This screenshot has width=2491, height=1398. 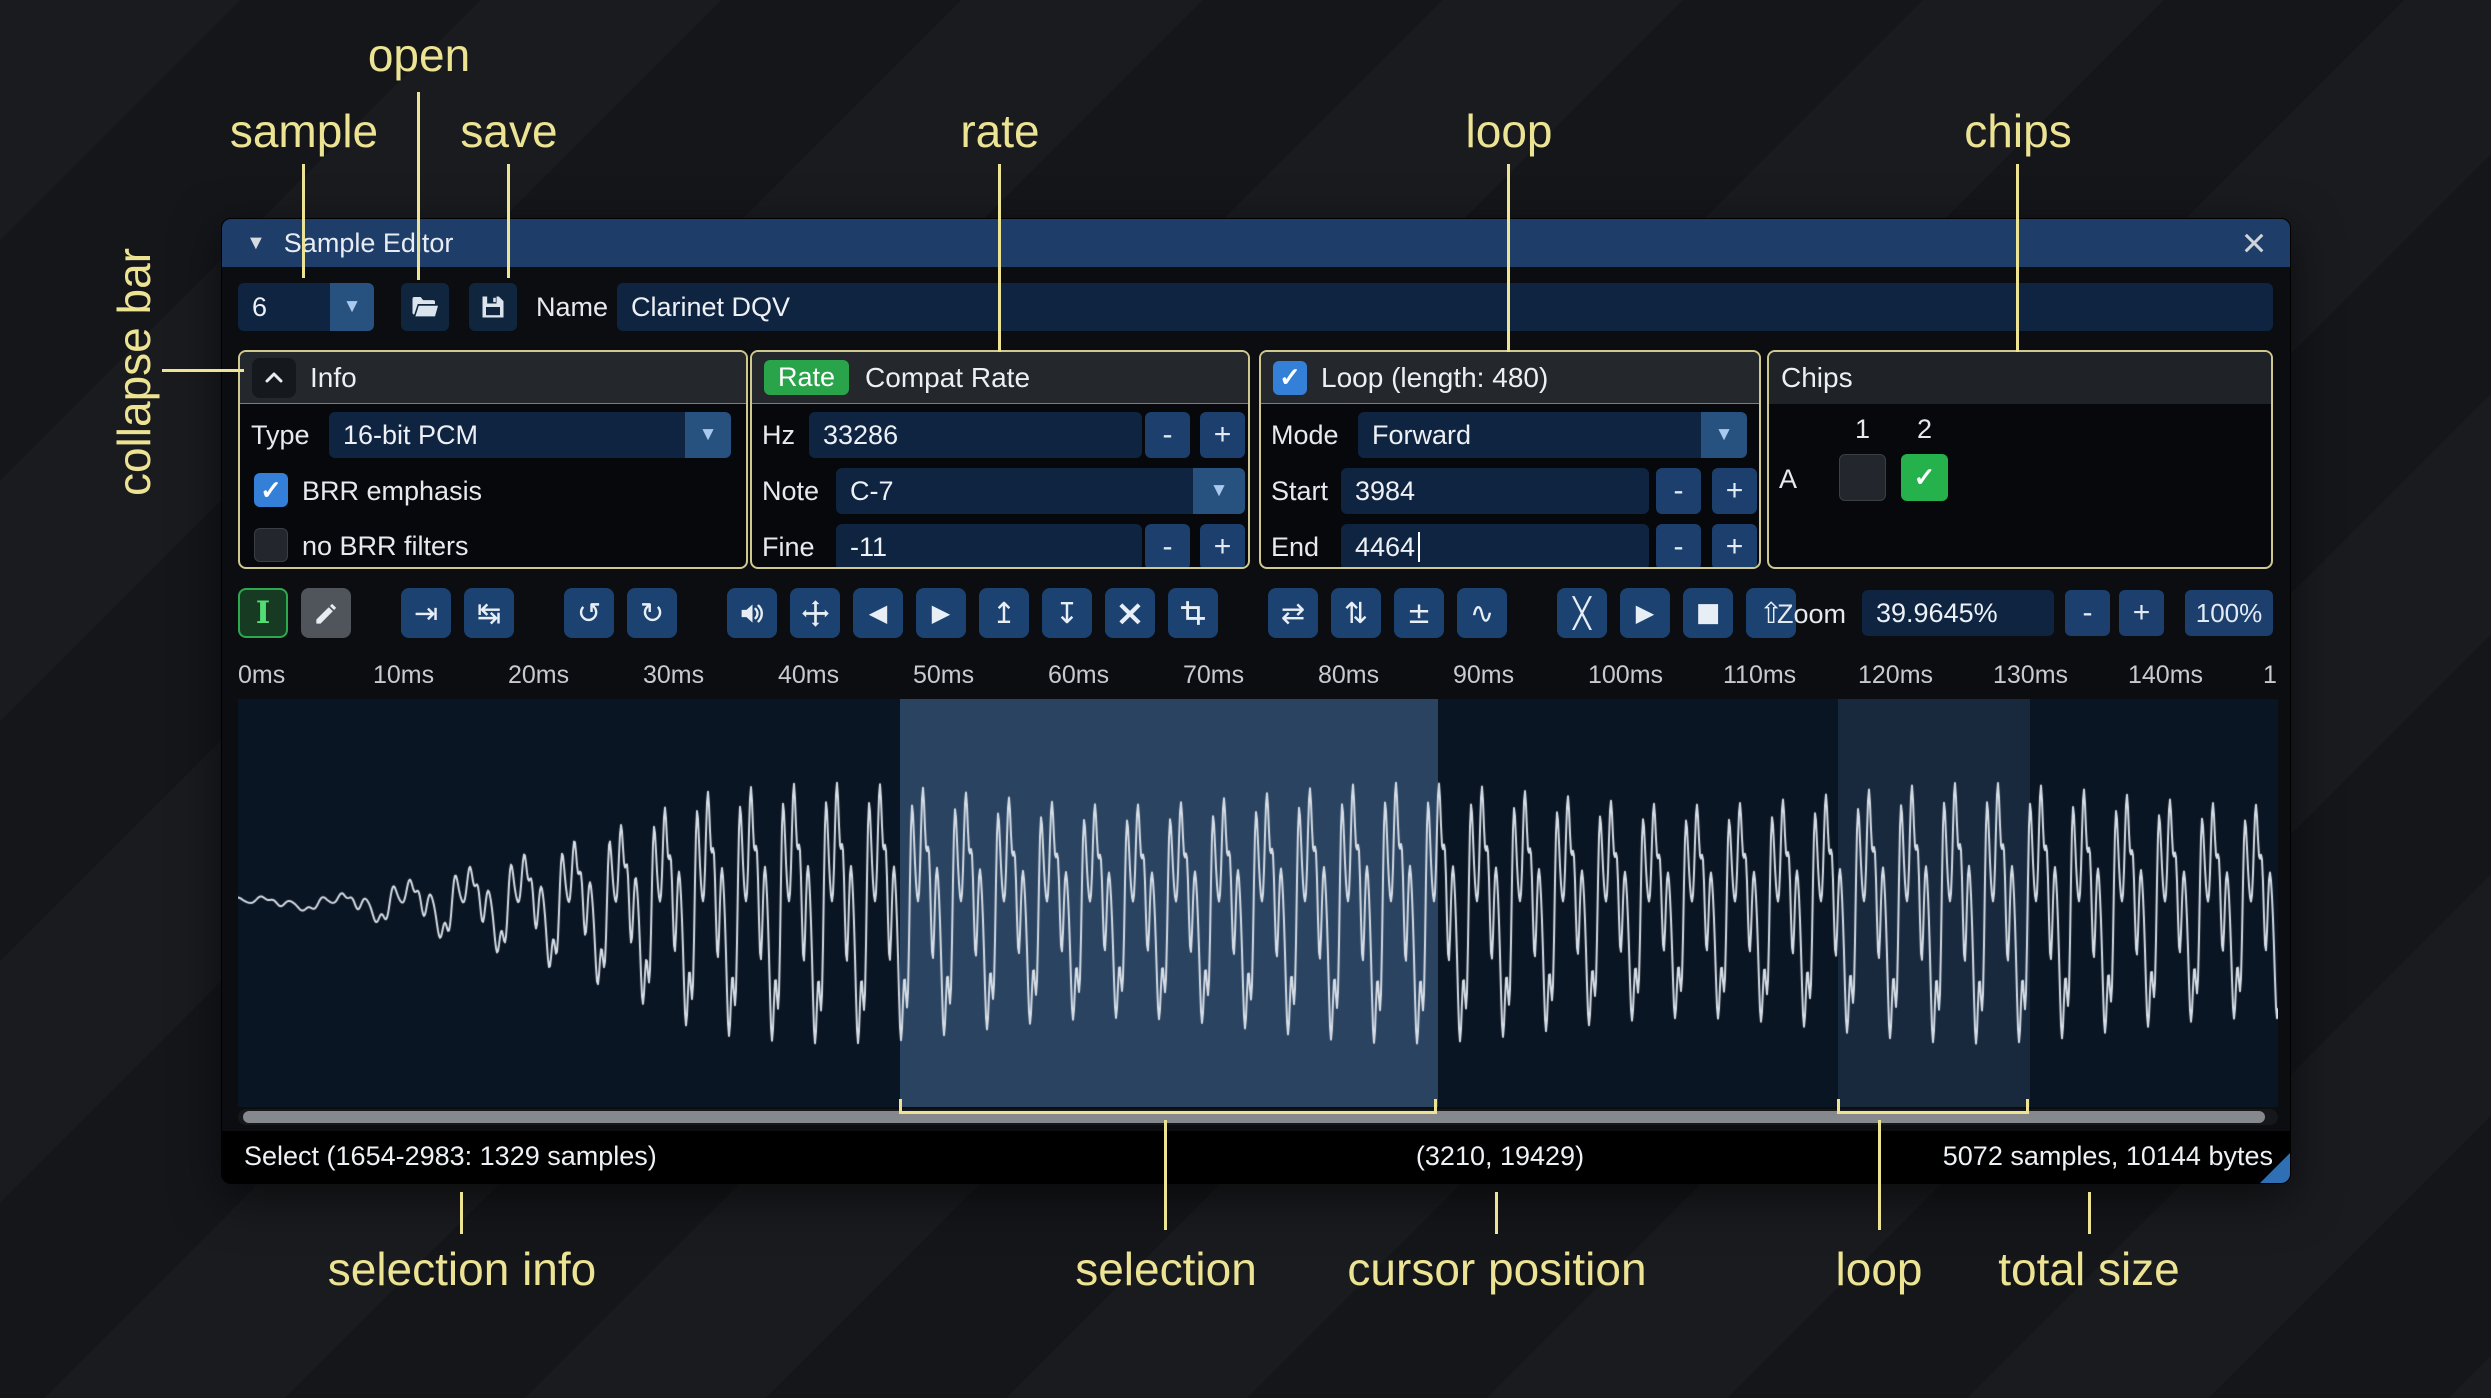 I want to click on save-button, so click(x=493, y=307).